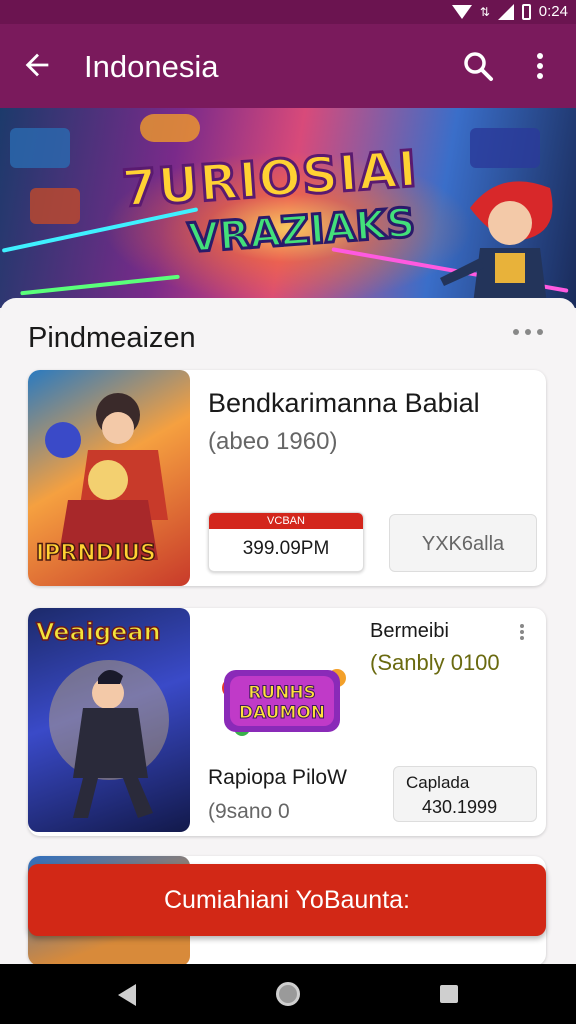  I want to click on hero-character-illustration, so click(496, 244).